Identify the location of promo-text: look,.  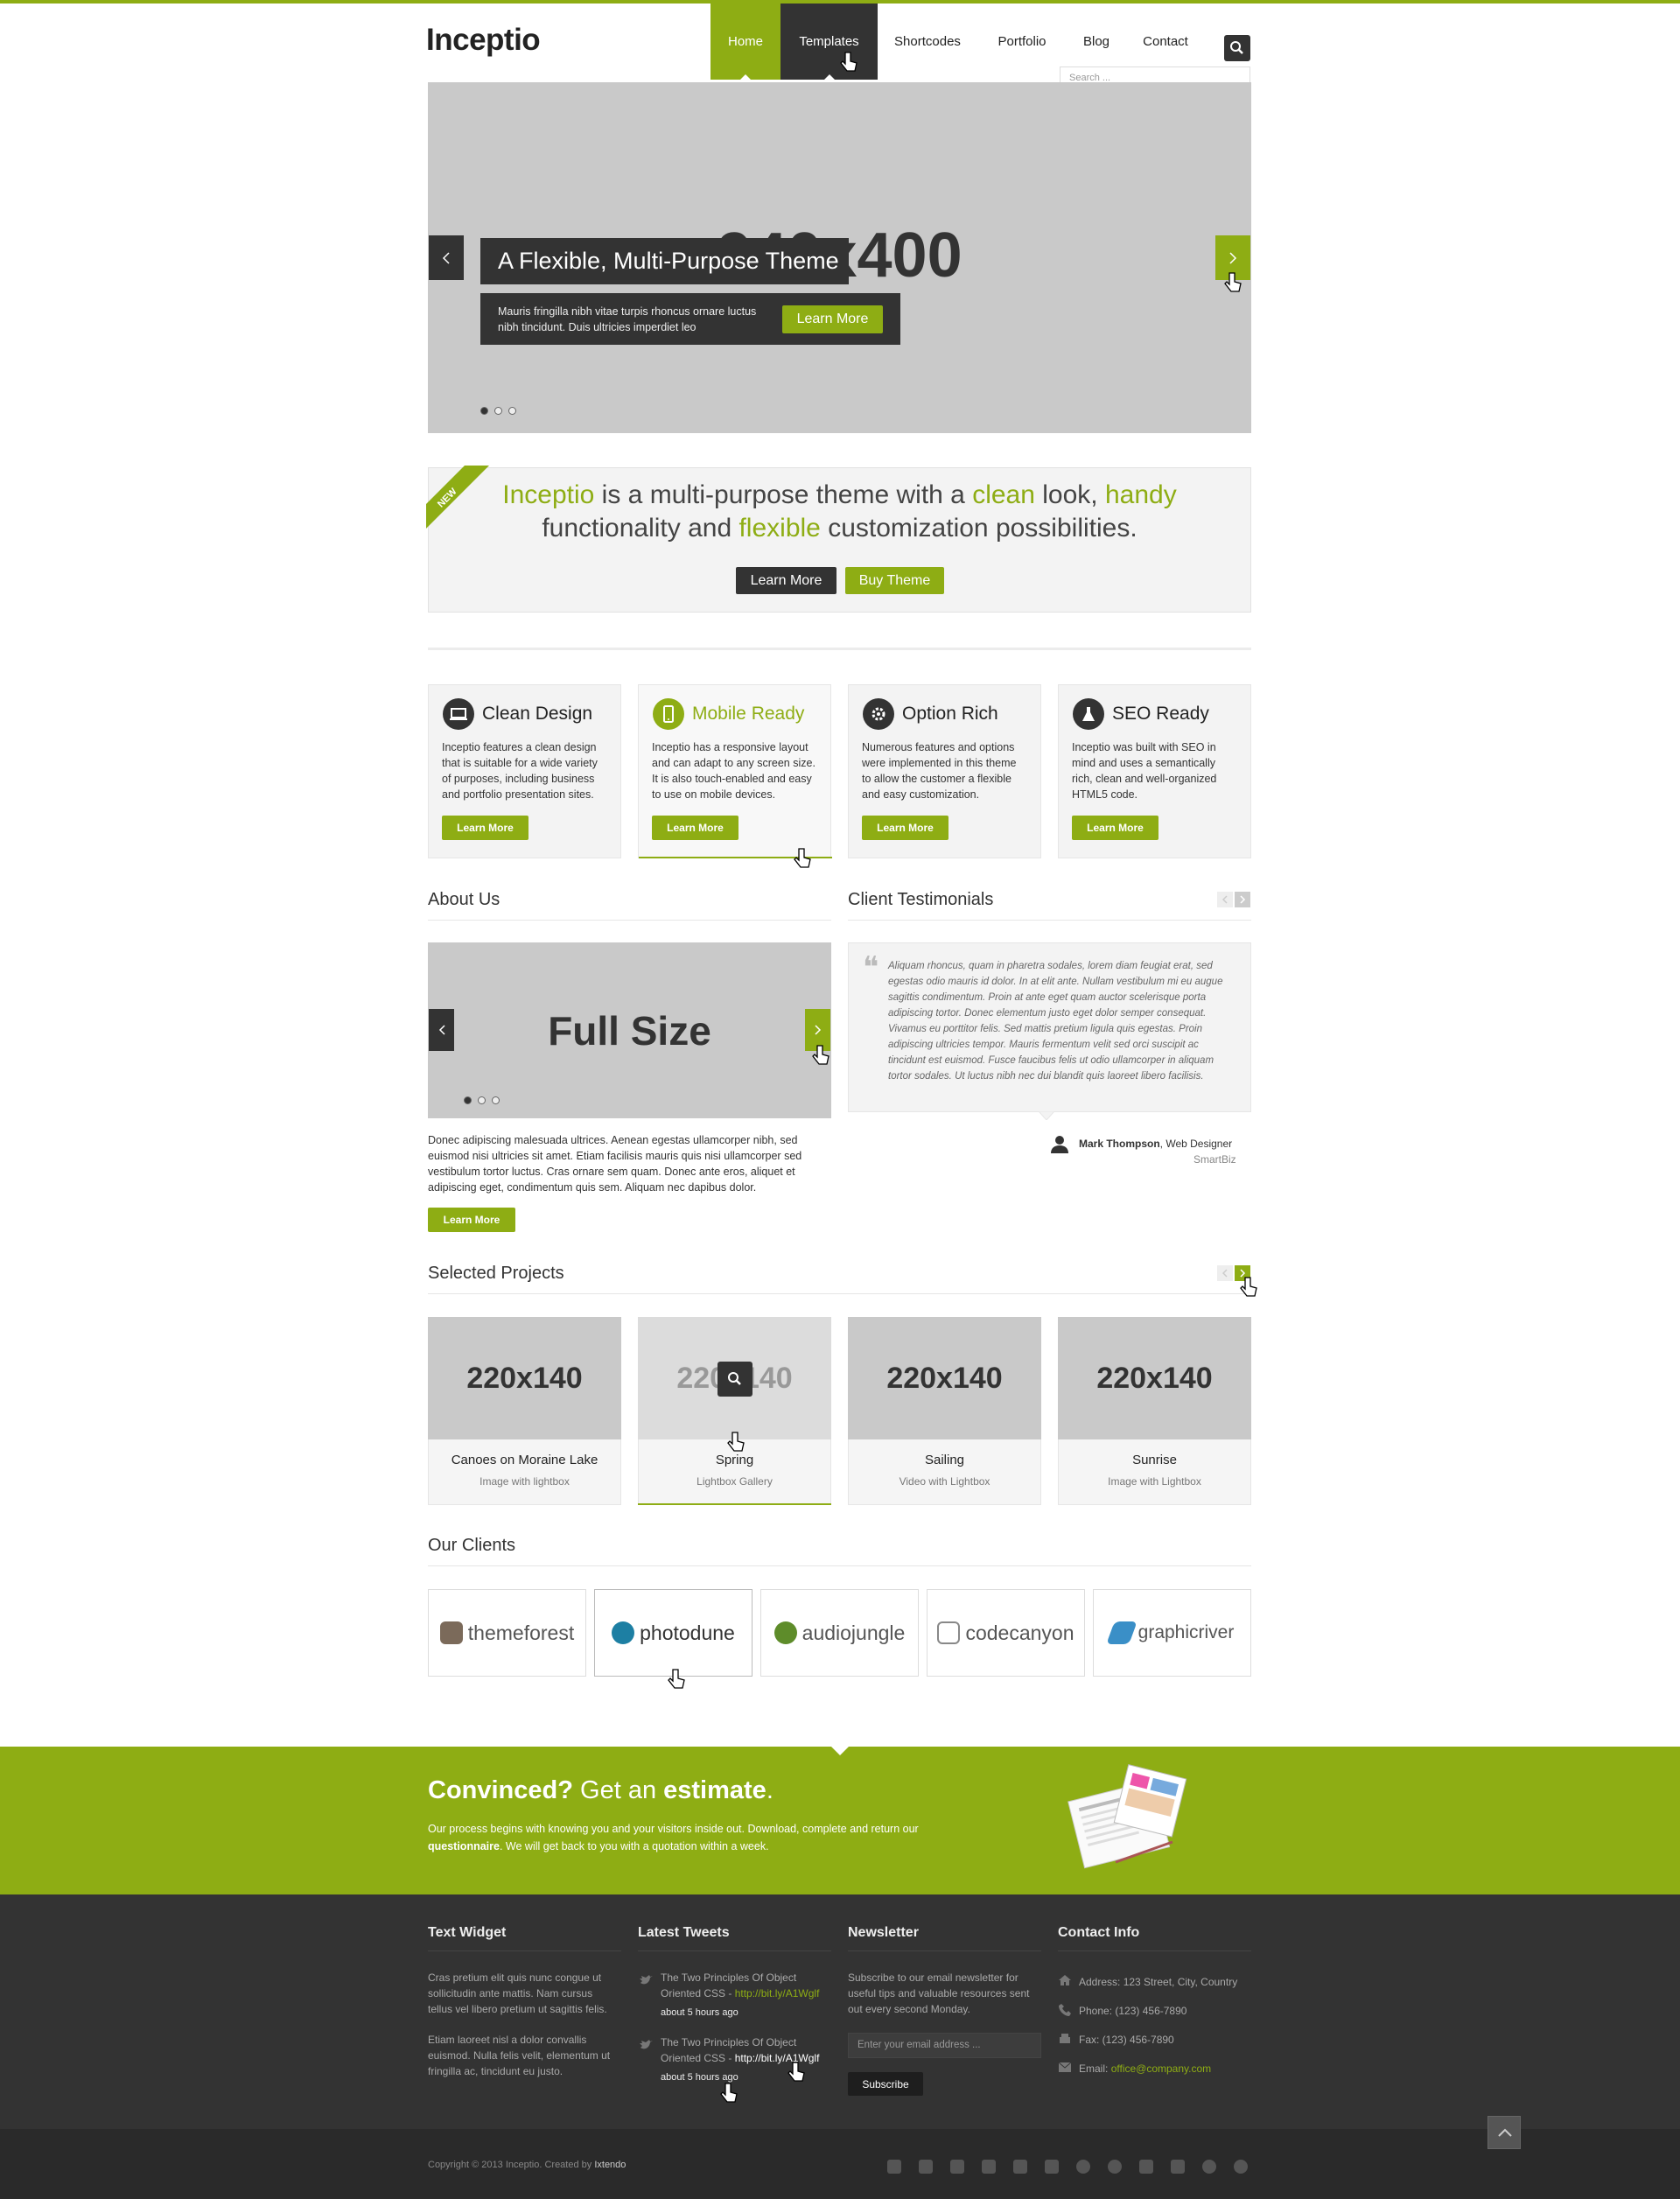
(1069, 494).